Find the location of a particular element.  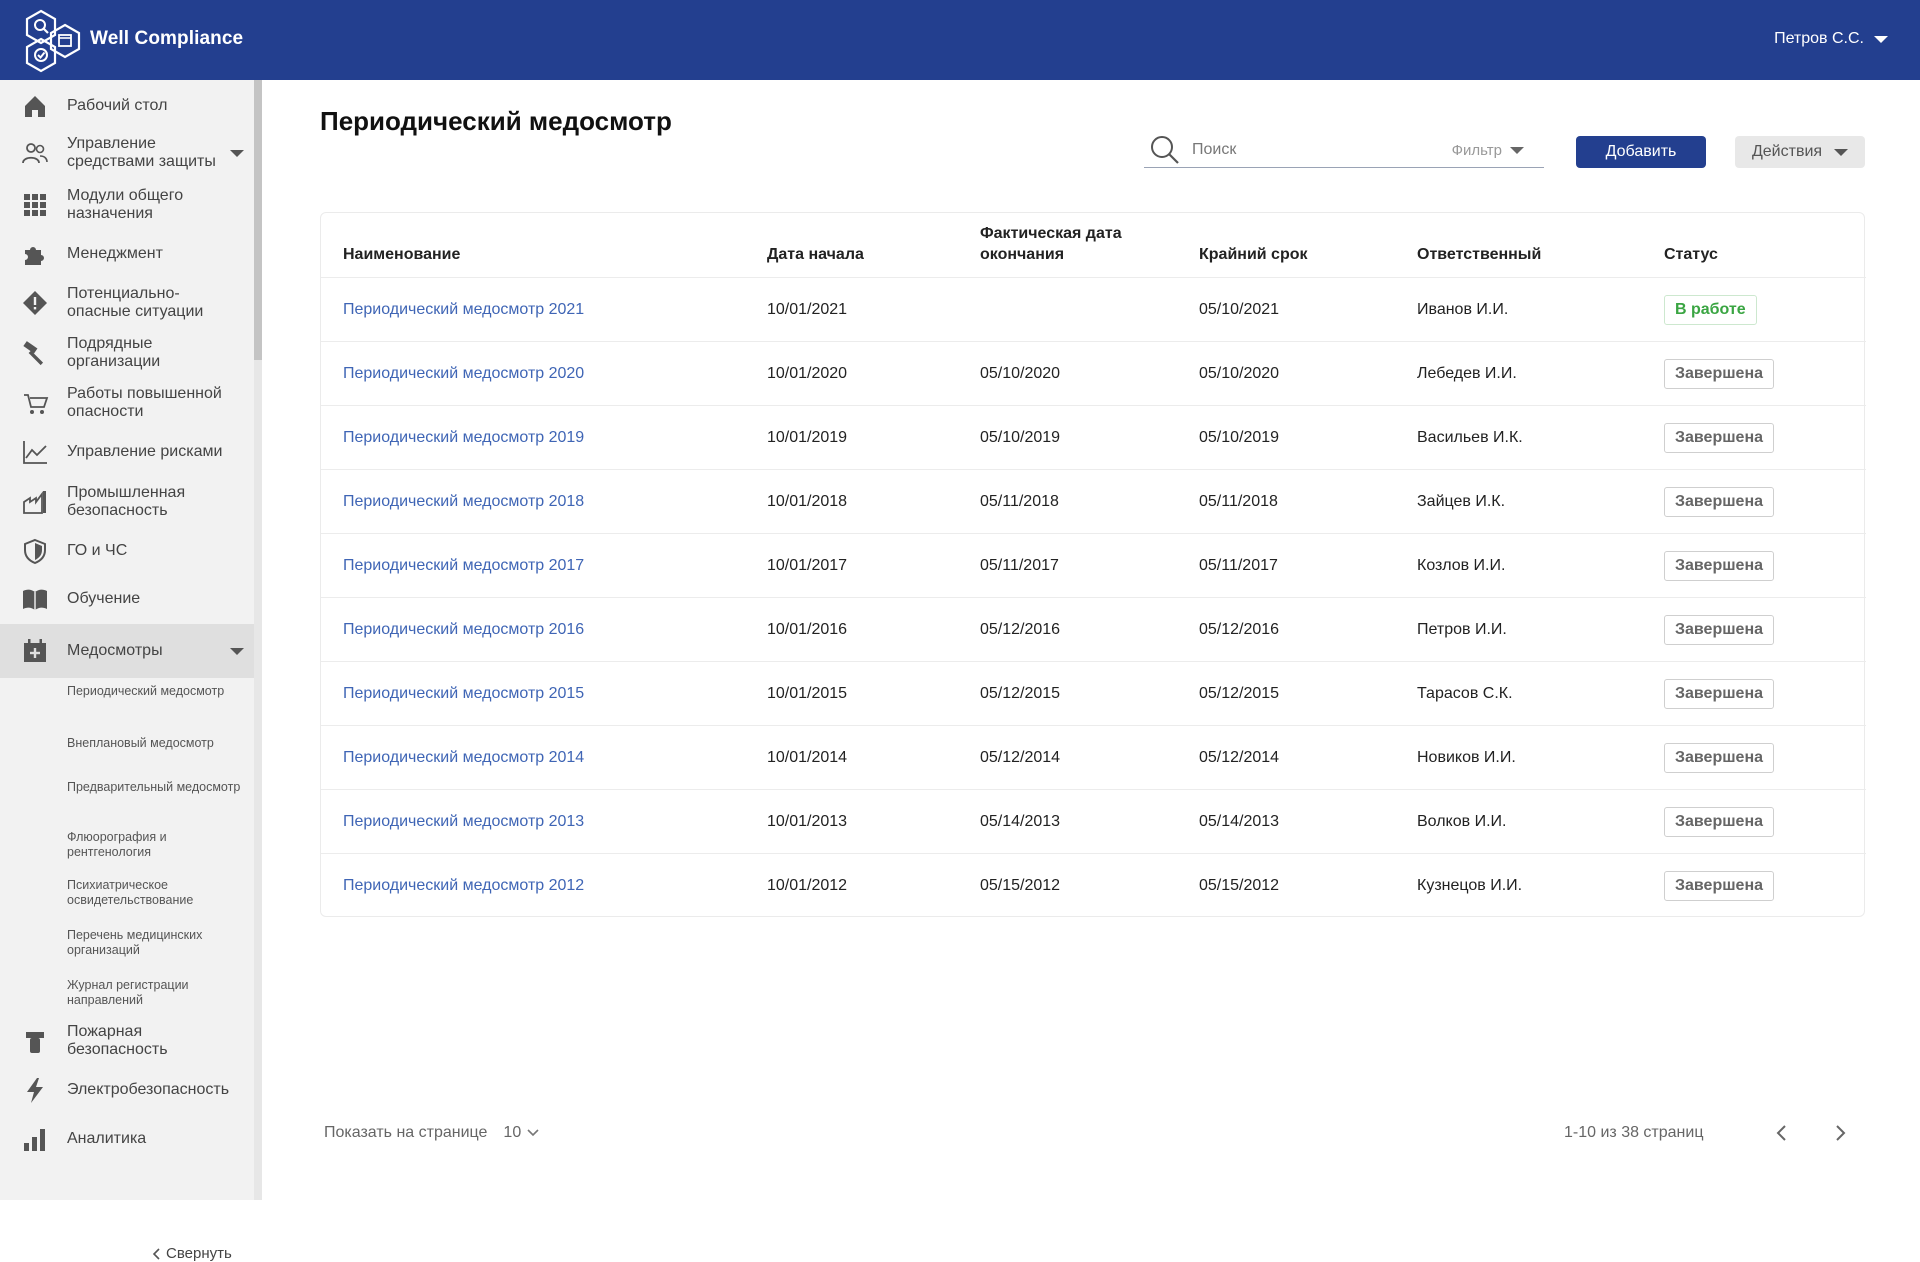

sidebar-subitem-5: Перечень медицинских организаций is located at coordinates (157, 943).